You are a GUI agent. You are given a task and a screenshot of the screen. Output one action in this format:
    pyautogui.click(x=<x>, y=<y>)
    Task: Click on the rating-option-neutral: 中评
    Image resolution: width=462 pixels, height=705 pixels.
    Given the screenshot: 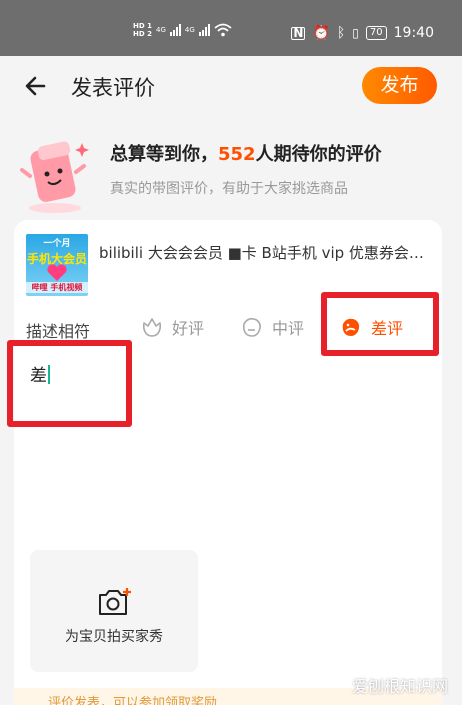 What is the action you would take?
    pyautogui.click(x=272, y=327)
    